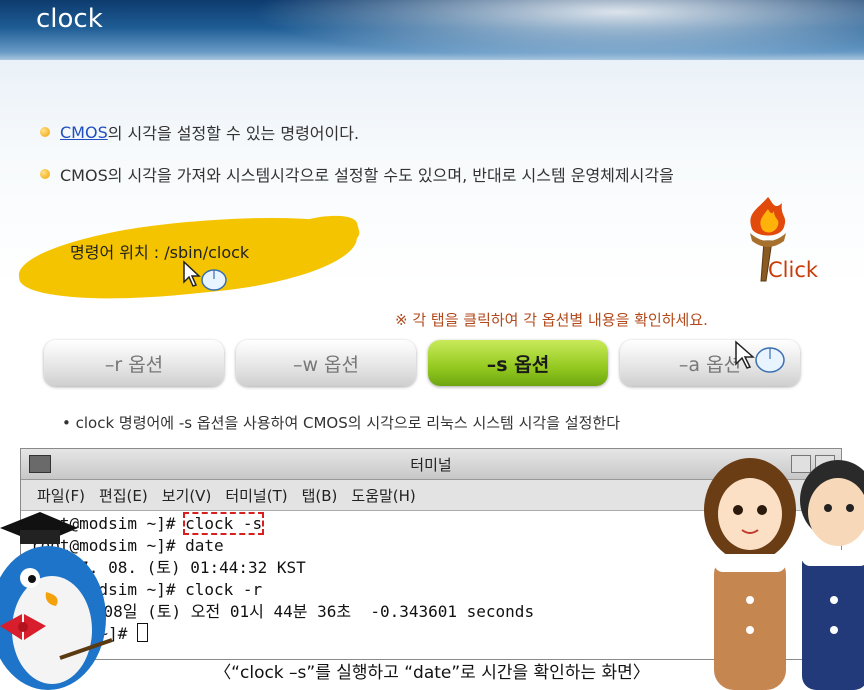 This screenshot has width=864, height=690. Describe the element at coordinates (123, 495) in the screenshot. I see `menu-edit: 편집(E)` at that location.